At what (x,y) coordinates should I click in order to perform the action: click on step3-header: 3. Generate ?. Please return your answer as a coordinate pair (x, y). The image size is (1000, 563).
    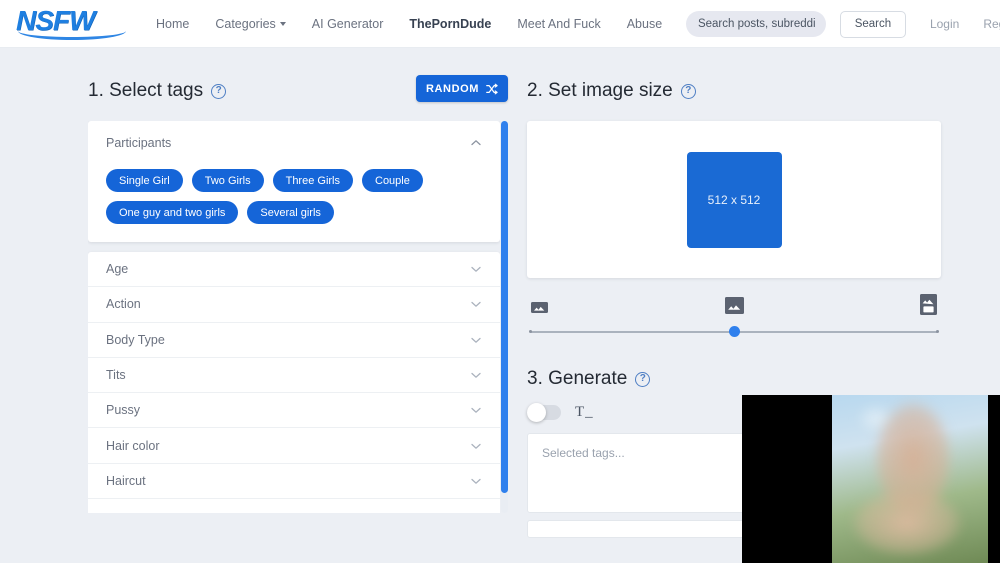
    Looking at the image, I should click on (734, 379).